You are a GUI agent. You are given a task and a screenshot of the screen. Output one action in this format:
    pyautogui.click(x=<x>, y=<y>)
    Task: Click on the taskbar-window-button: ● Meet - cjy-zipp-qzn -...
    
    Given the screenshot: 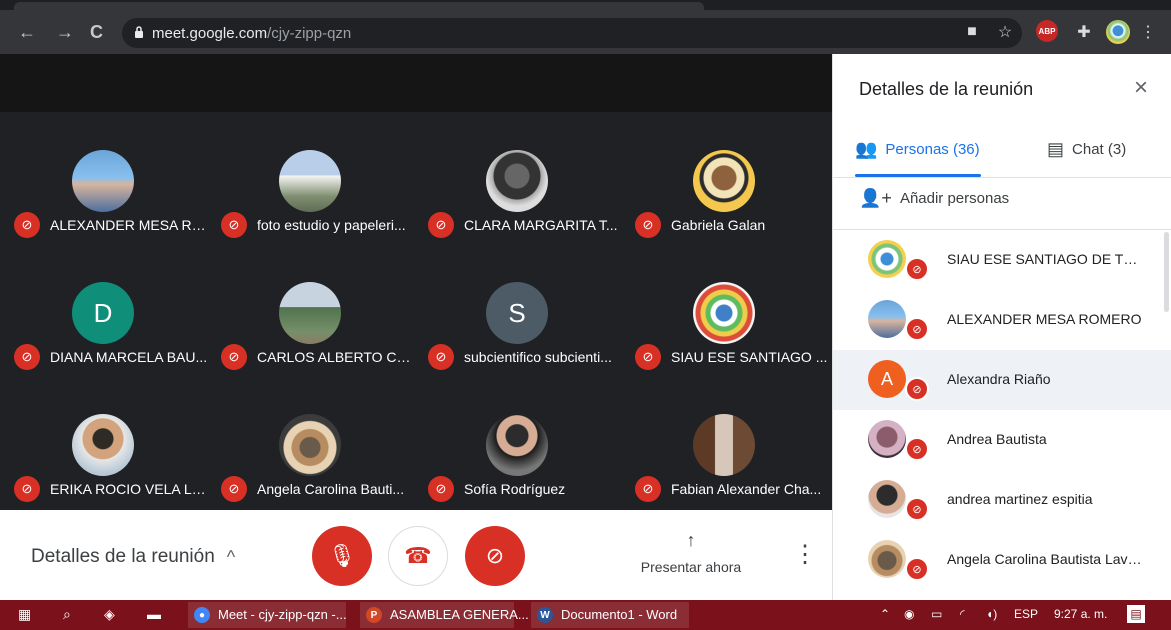 What is the action you would take?
    pyautogui.click(x=267, y=615)
    